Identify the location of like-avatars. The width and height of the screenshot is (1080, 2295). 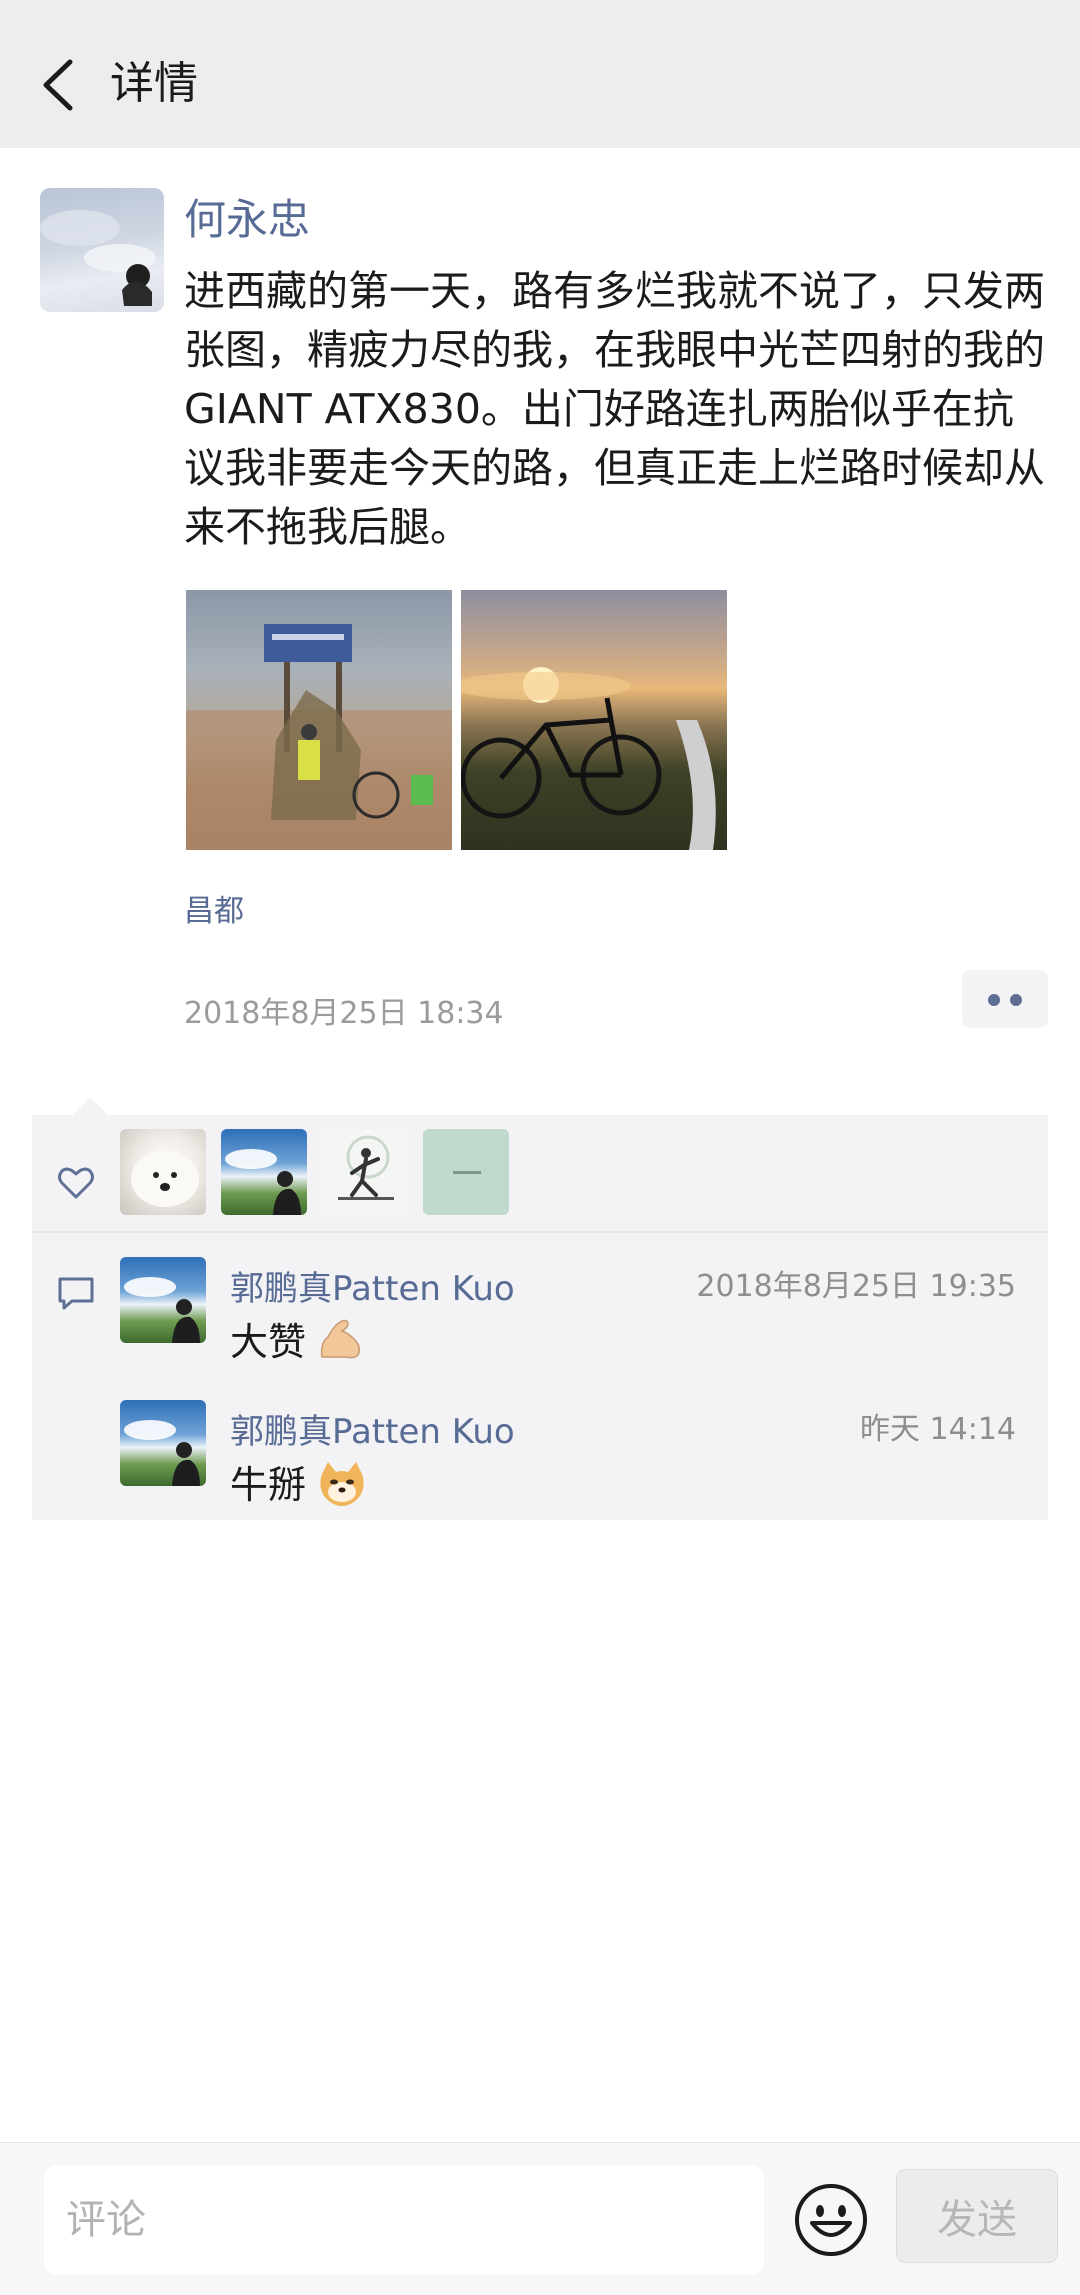
(314, 1172).